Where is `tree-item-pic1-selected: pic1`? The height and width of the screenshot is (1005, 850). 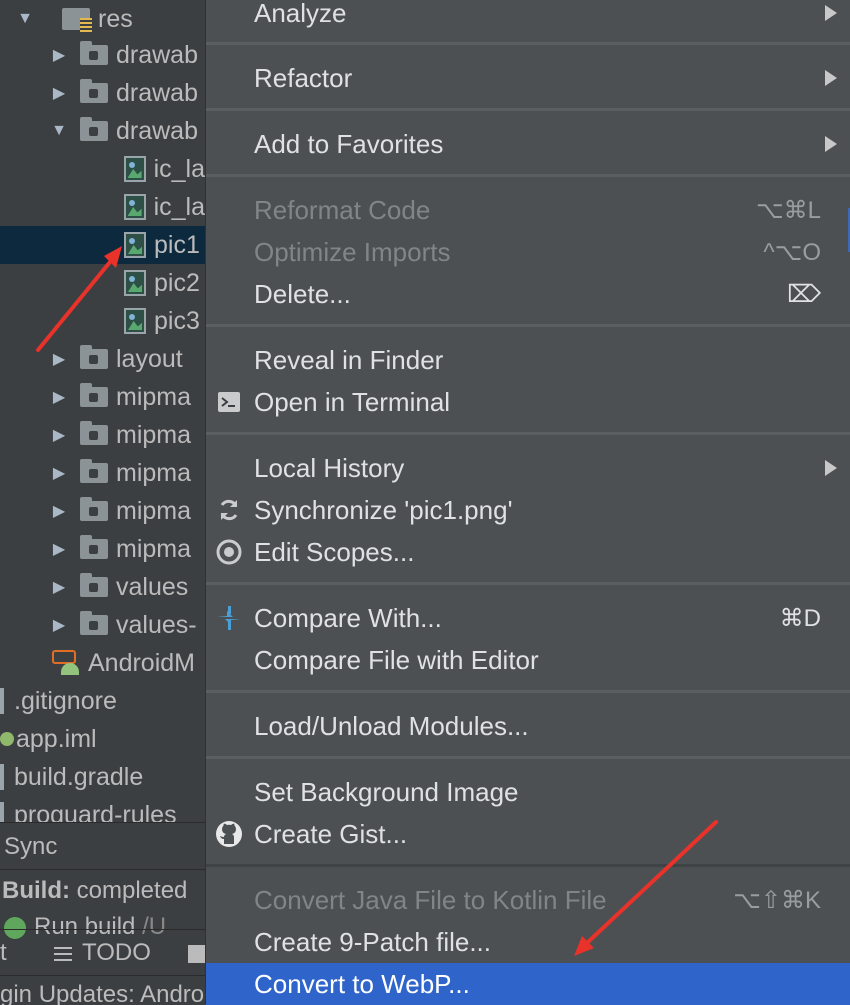 tree-item-pic1-selected: pic1 is located at coordinates (102, 245).